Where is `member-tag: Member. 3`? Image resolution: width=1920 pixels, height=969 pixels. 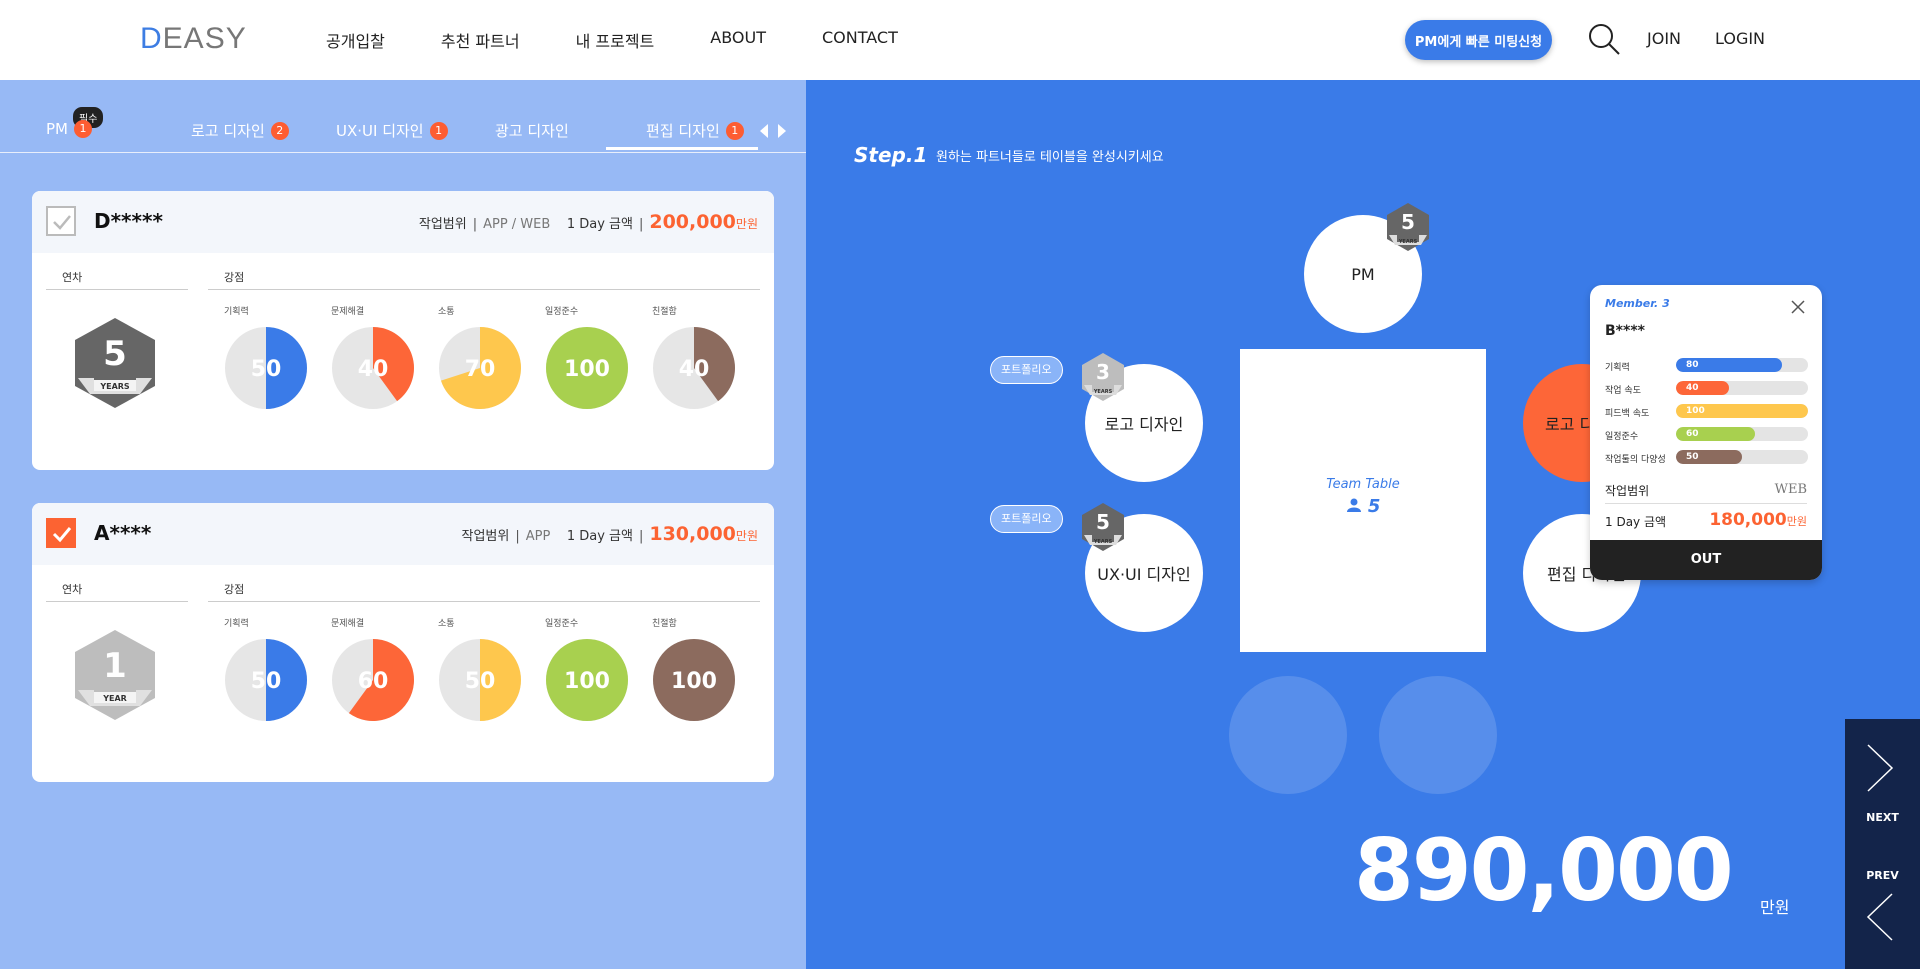
member-tag: Member. 3 is located at coordinates (1637, 303).